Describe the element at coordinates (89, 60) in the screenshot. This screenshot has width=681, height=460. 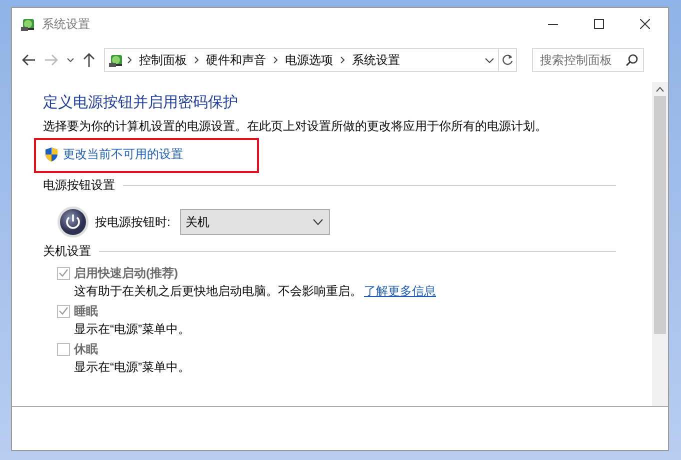
I see `up-arrow-icon` at that location.